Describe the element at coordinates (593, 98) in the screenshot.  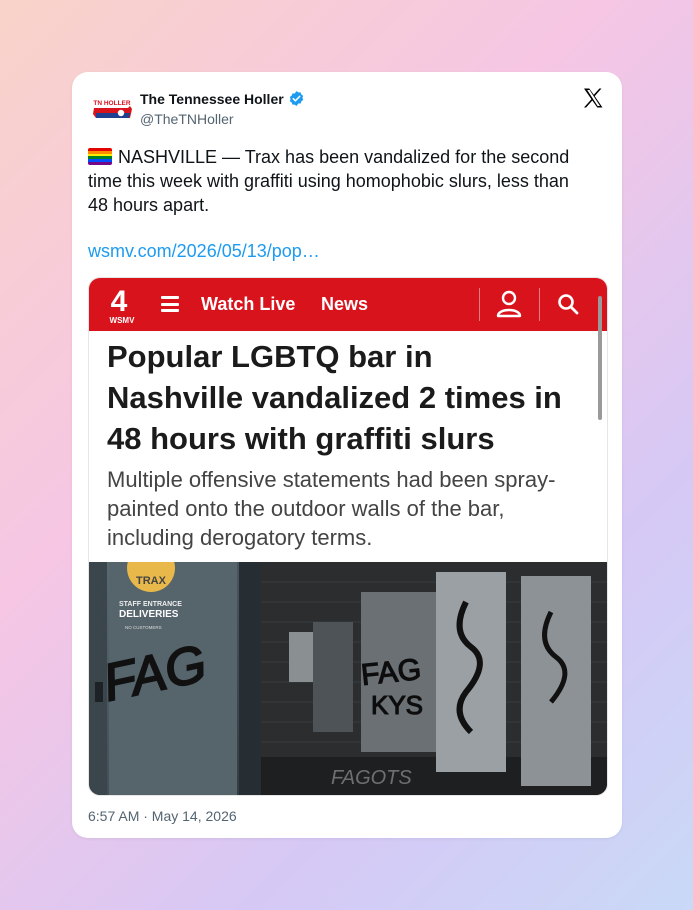
I see `x-logo-icon` at that location.